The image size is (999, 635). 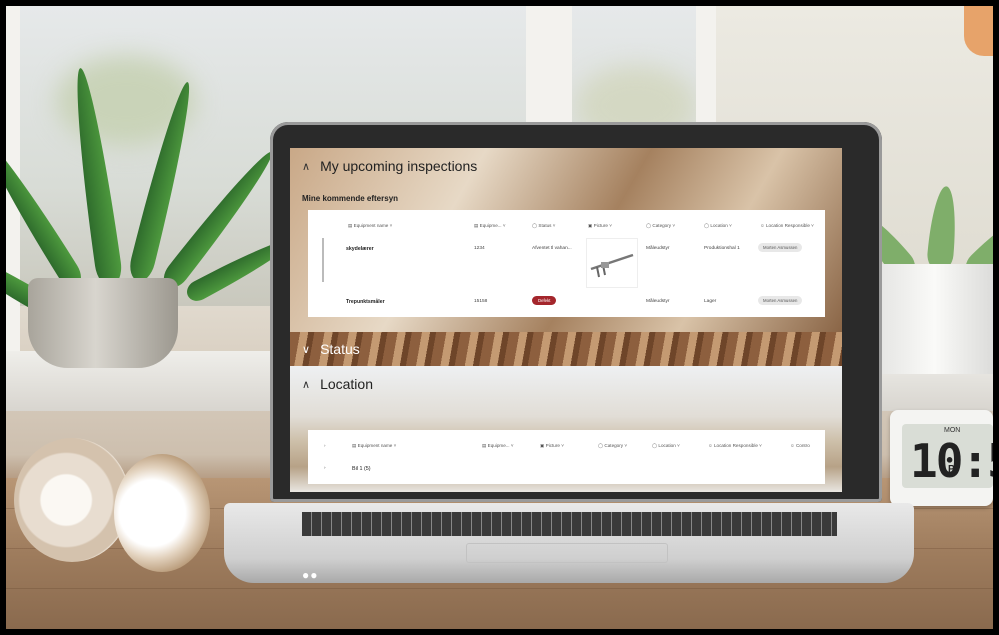 I want to click on cell-location: Produktionshal 1, so click(x=722, y=248).